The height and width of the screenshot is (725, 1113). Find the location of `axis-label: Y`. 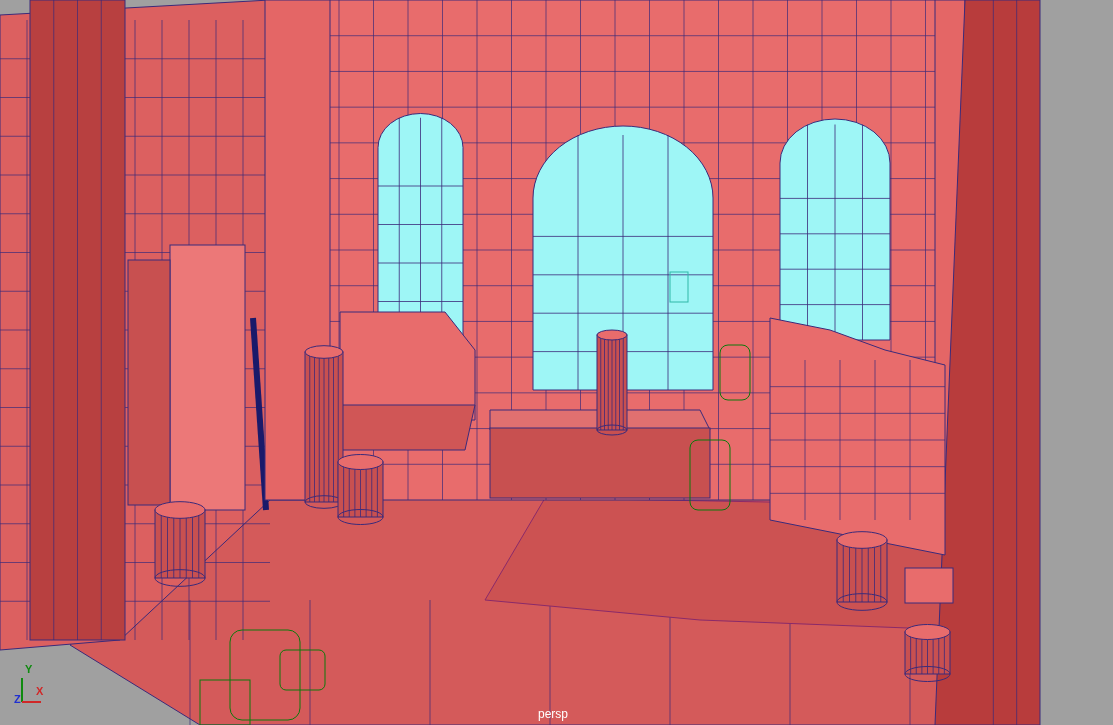

axis-label: Y is located at coordinates (29, 669).